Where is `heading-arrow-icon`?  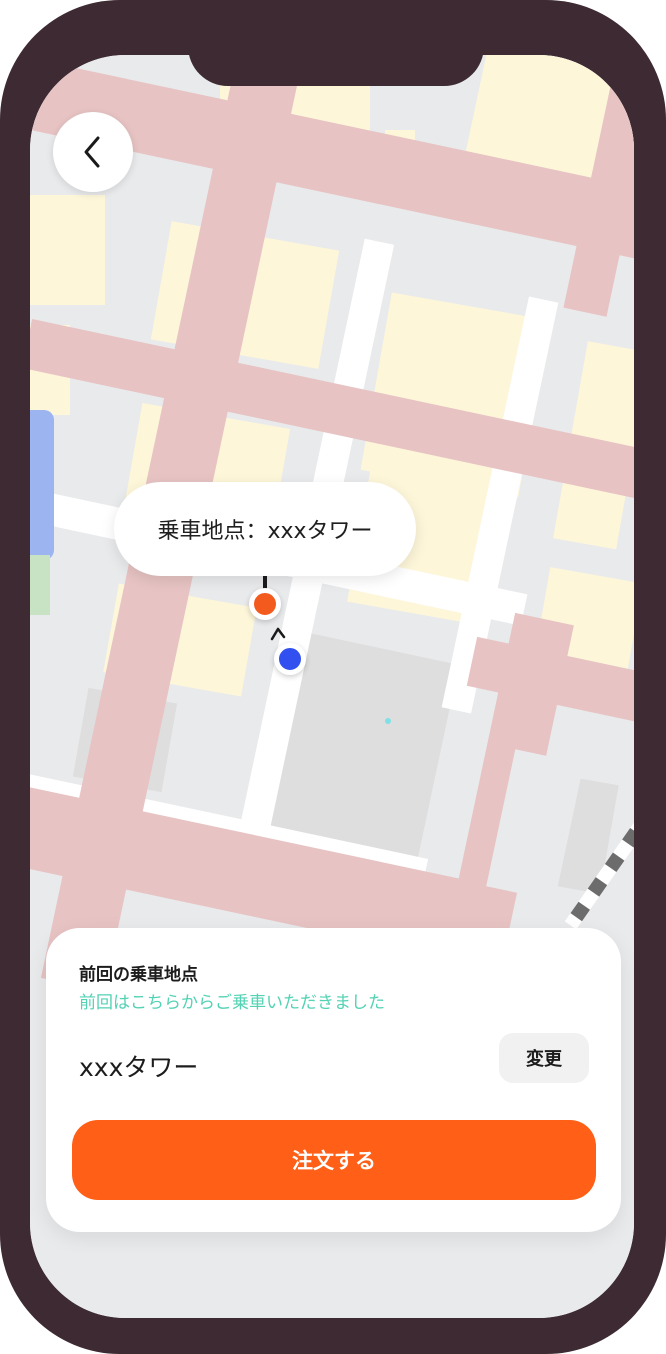
heading-arrow-icon is located at coordinates (278, 634).